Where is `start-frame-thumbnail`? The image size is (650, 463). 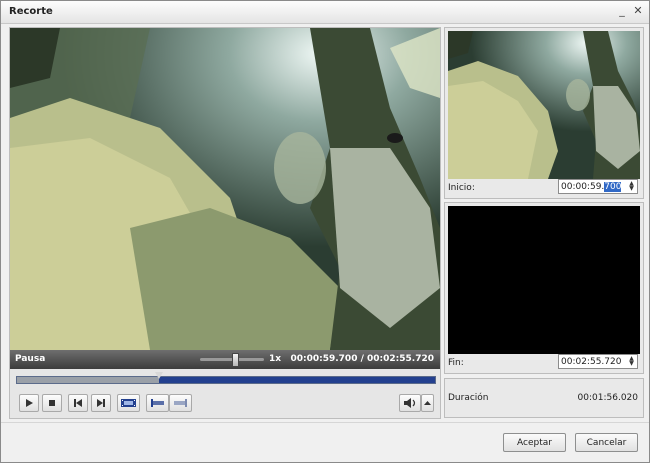
start-frame-thumbnail is located at coordinates (544, 105).